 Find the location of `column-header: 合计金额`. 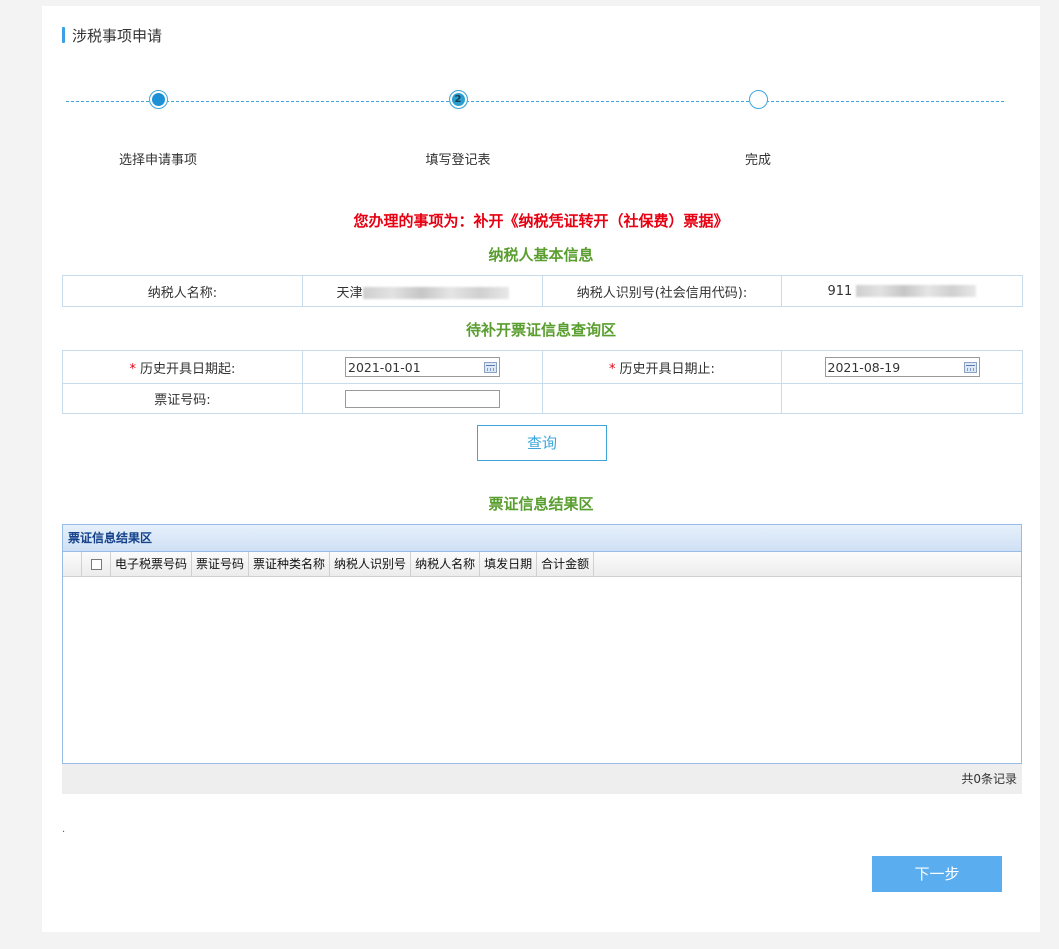

column-header: 合计金额 is located at coordinates (566, 564).